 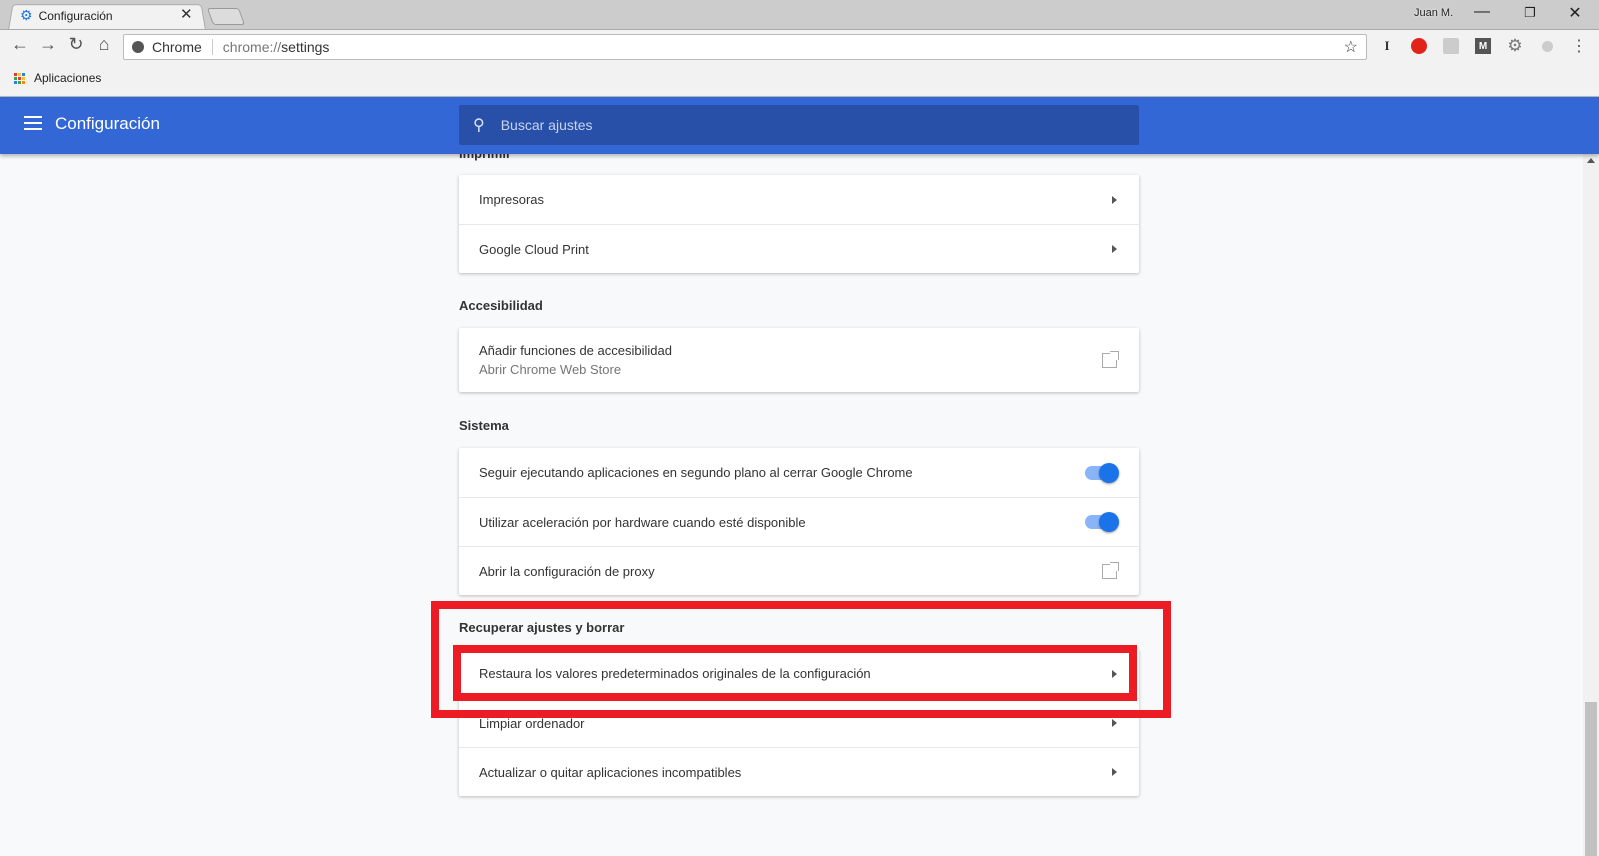 I want to click on search-input: ⚲ Buscar ajustes, so click(x=799, y=125).